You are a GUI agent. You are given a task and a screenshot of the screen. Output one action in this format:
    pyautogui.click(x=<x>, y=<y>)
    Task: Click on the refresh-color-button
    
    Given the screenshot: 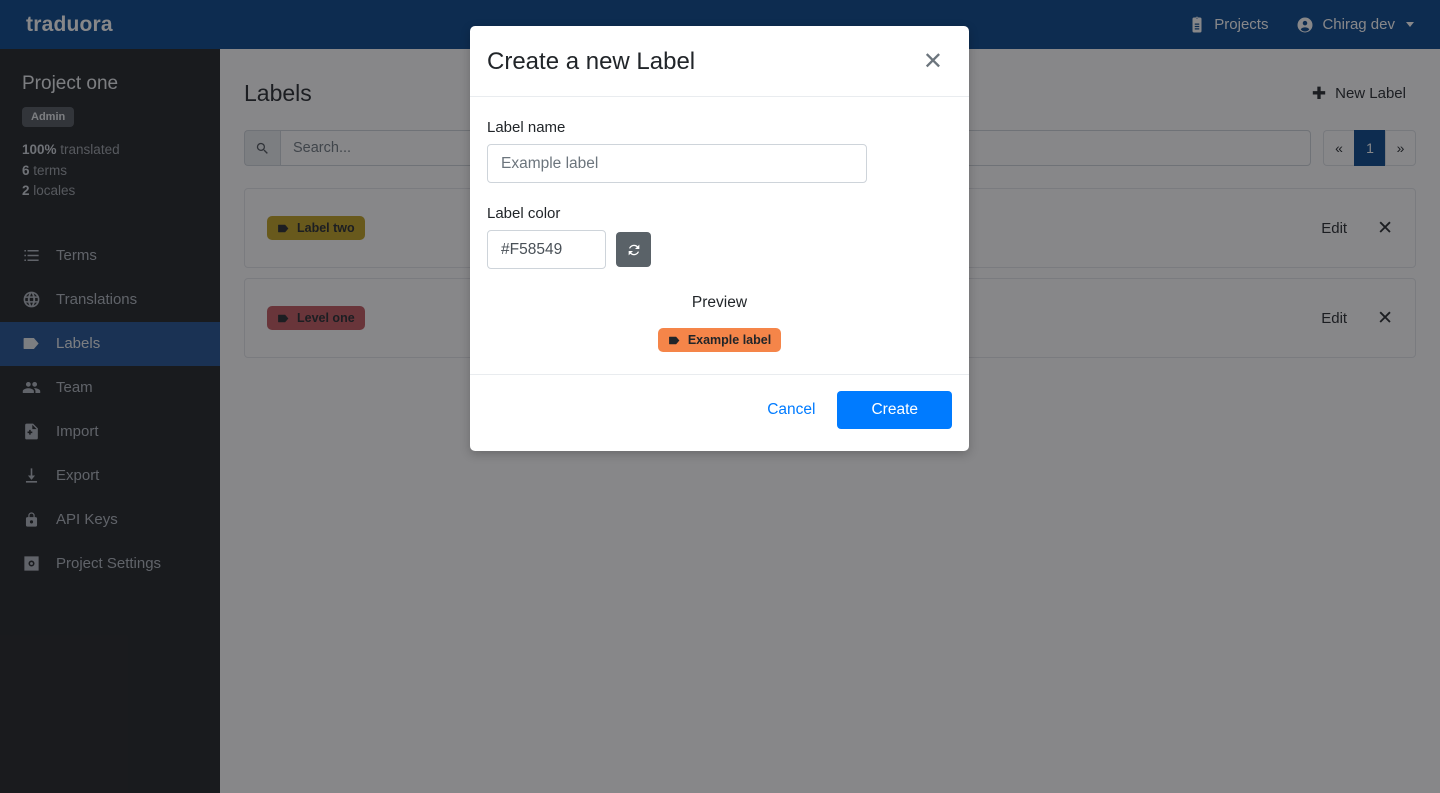 What is the action you would take?
    pyautogui.click(x=633, y=249)
    